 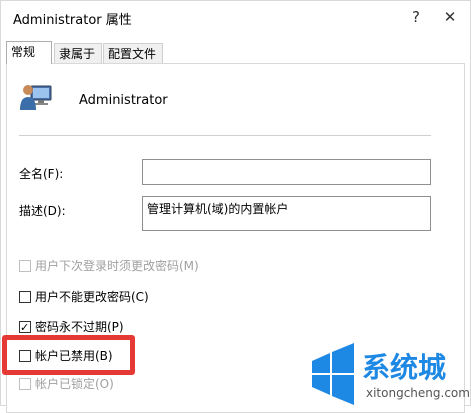 What do you see at coordinates (29, 52) in the screenshot?
I see `tab-general: 常规` at bounding box center [29, 52].